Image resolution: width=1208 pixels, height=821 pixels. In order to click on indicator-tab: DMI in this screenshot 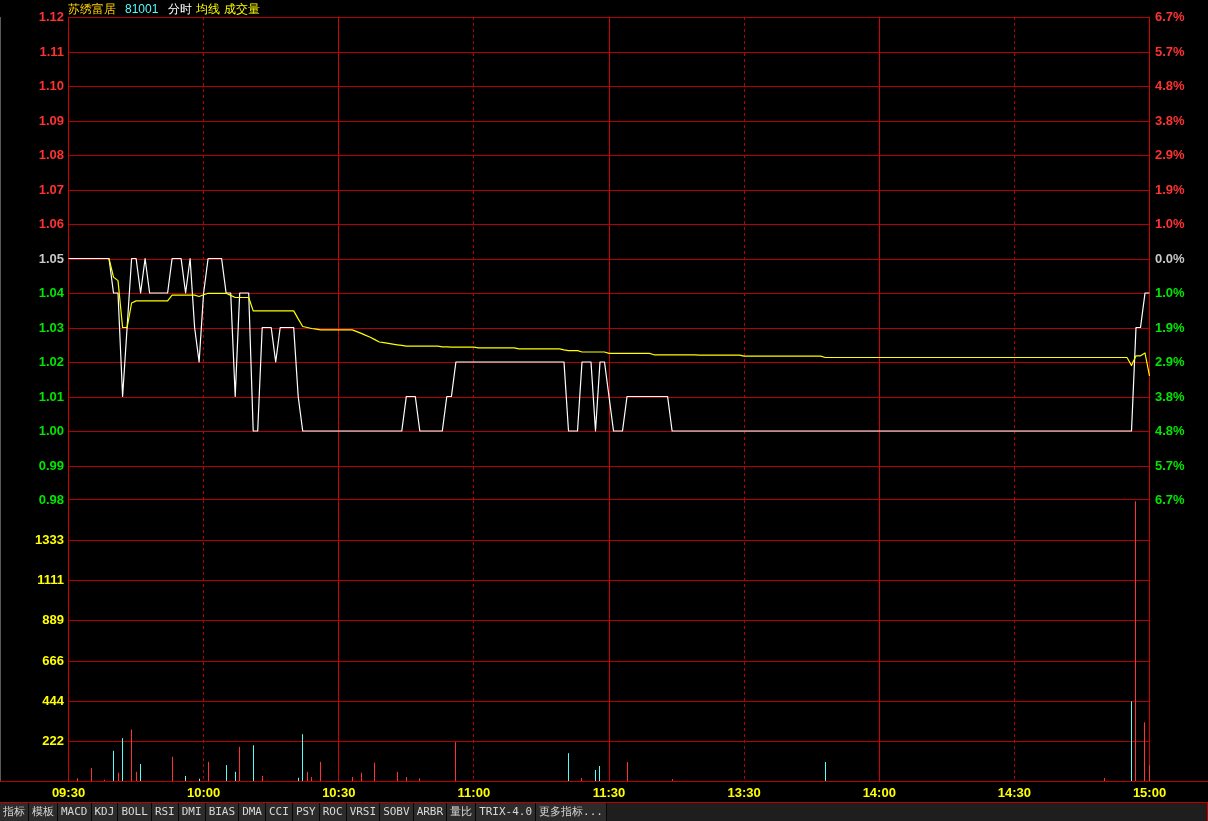, I will do `click(192, 812)`.